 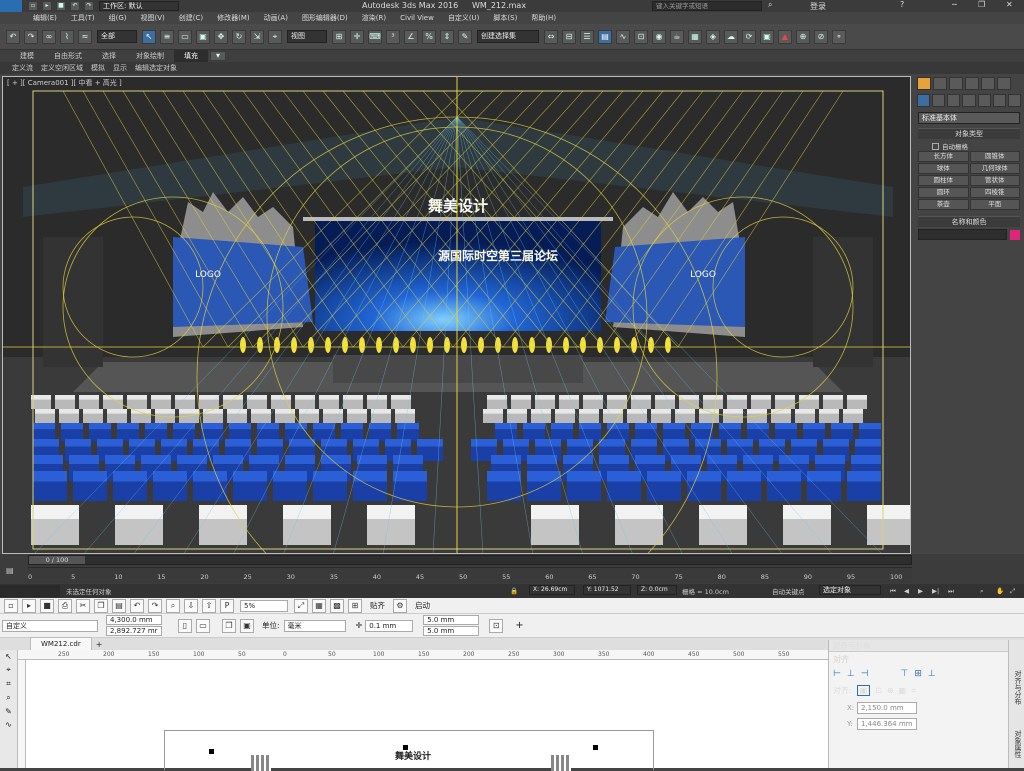 I want to click on geosphere-button: 几何球体, so click(x=994, y=168).